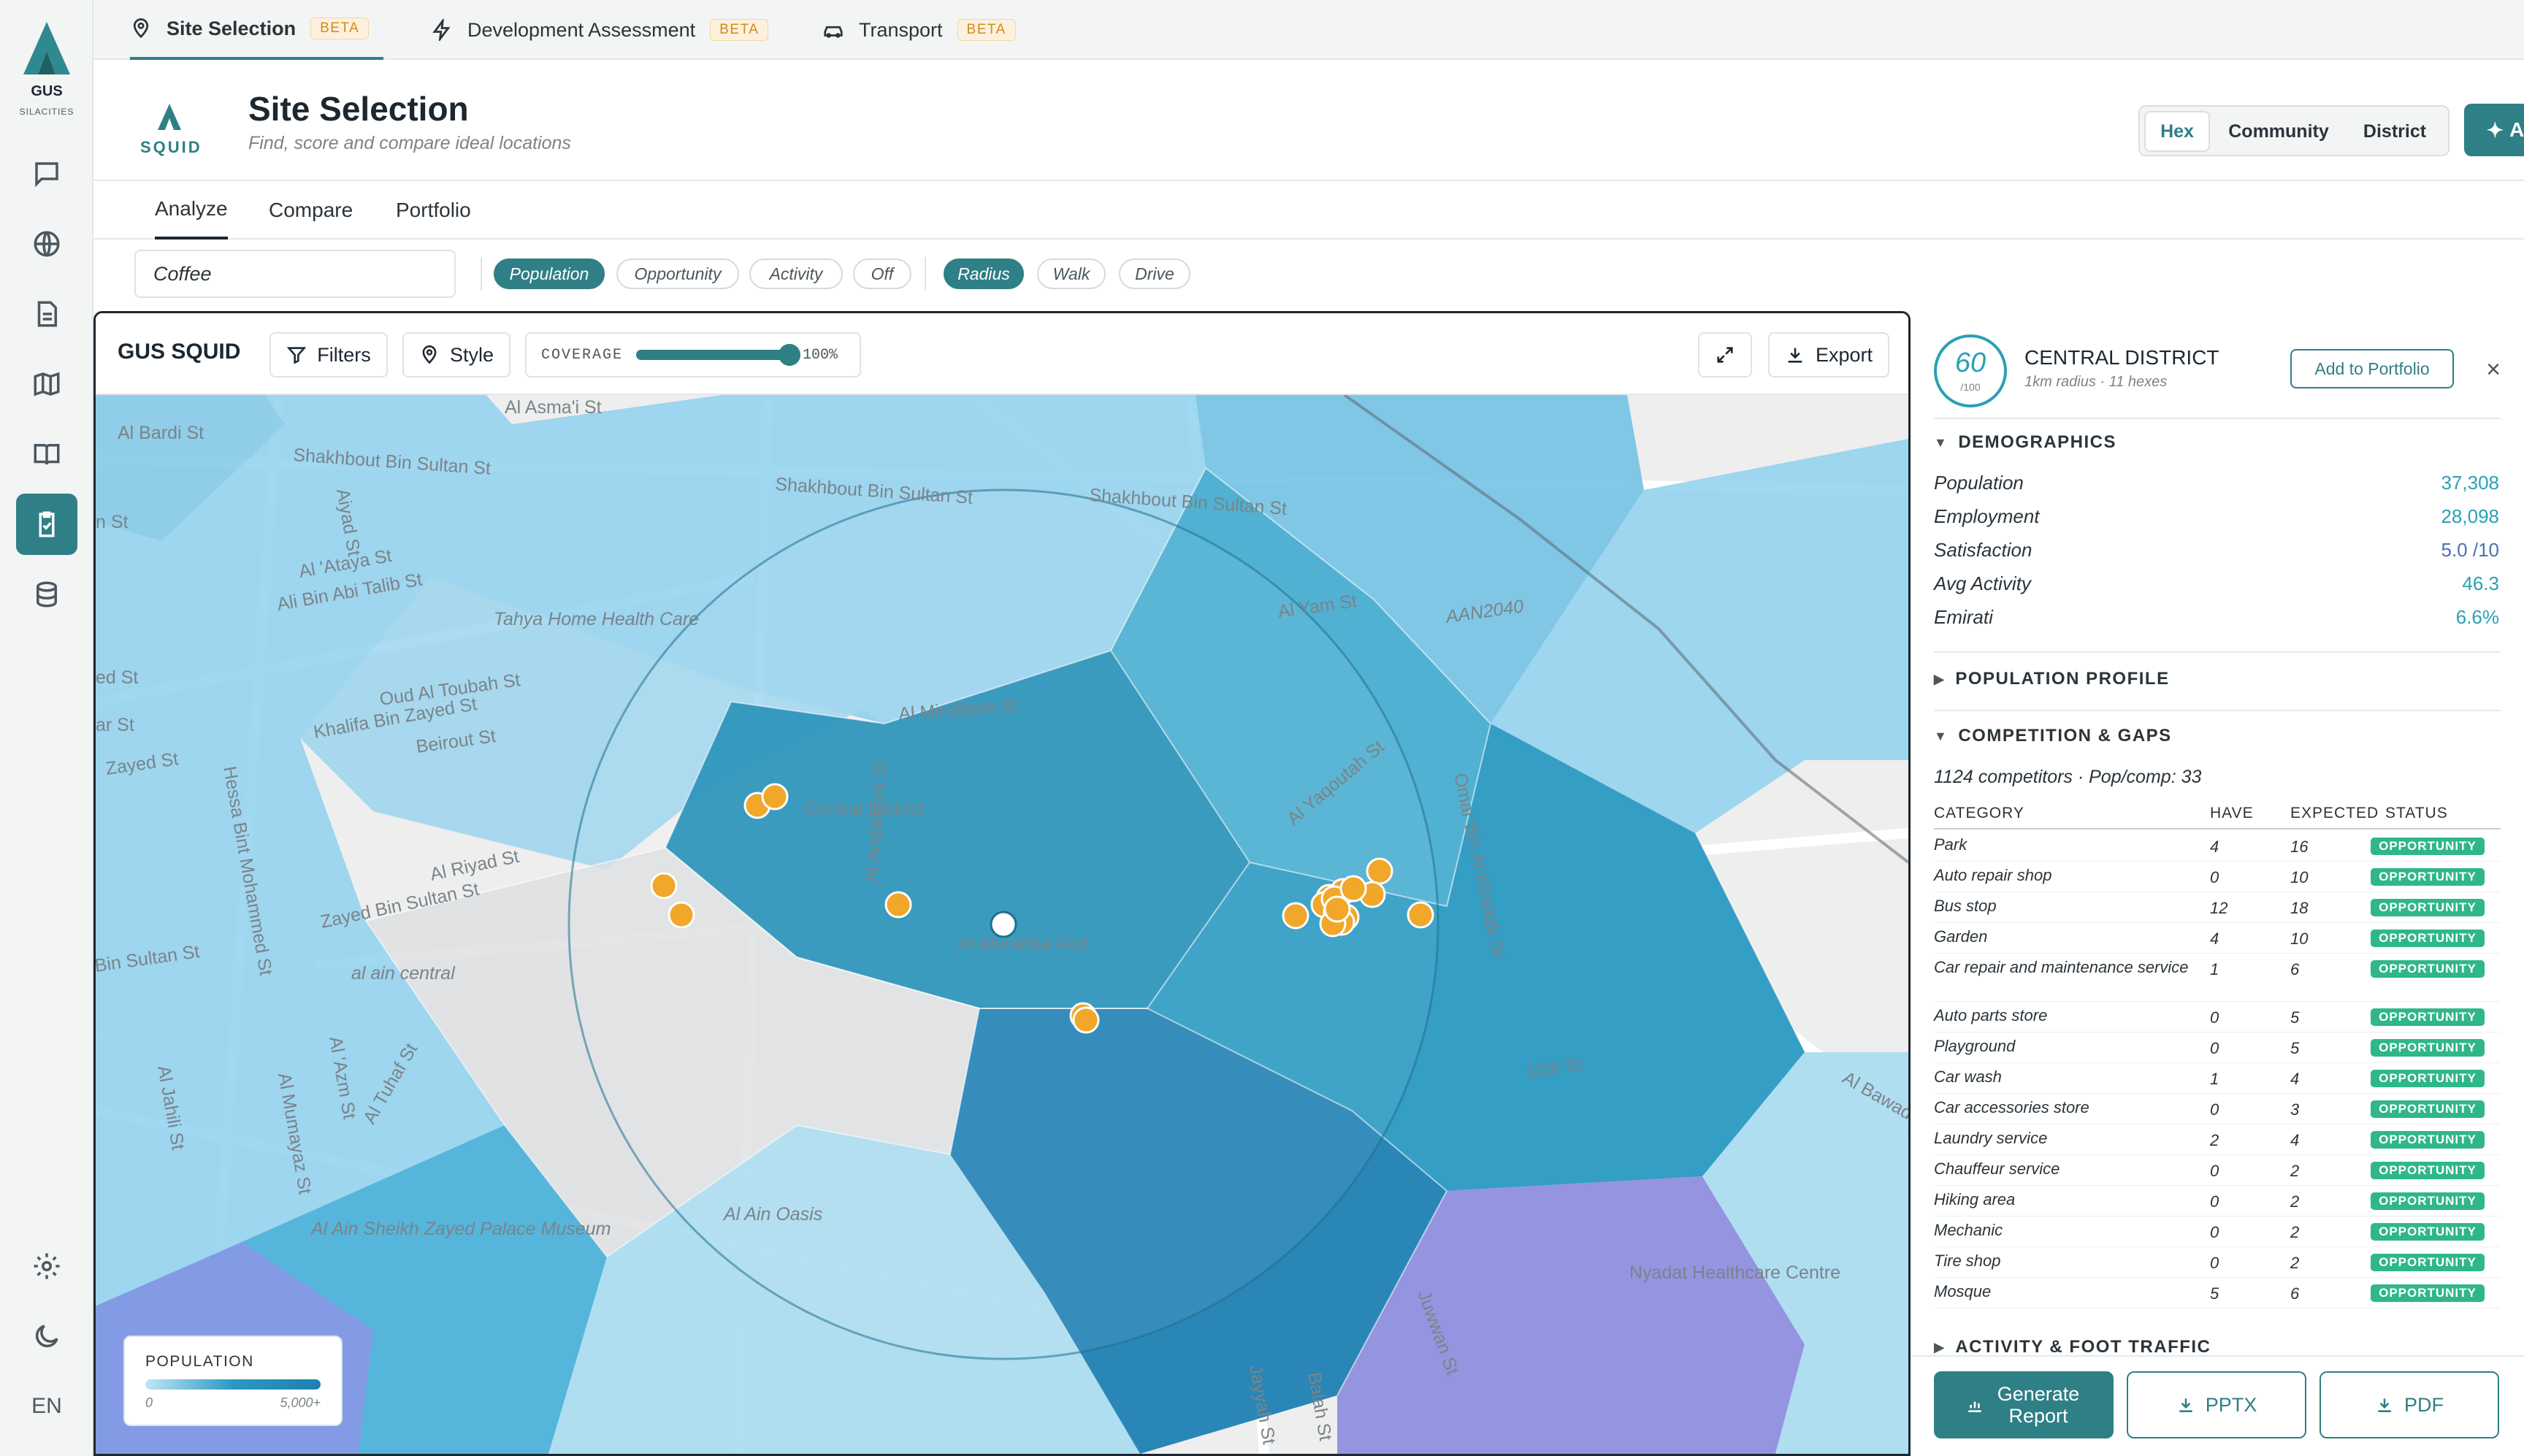  Describe the element at coordinates (169, 117) in the screenshot. I see `squid-logo-icon` at that location.